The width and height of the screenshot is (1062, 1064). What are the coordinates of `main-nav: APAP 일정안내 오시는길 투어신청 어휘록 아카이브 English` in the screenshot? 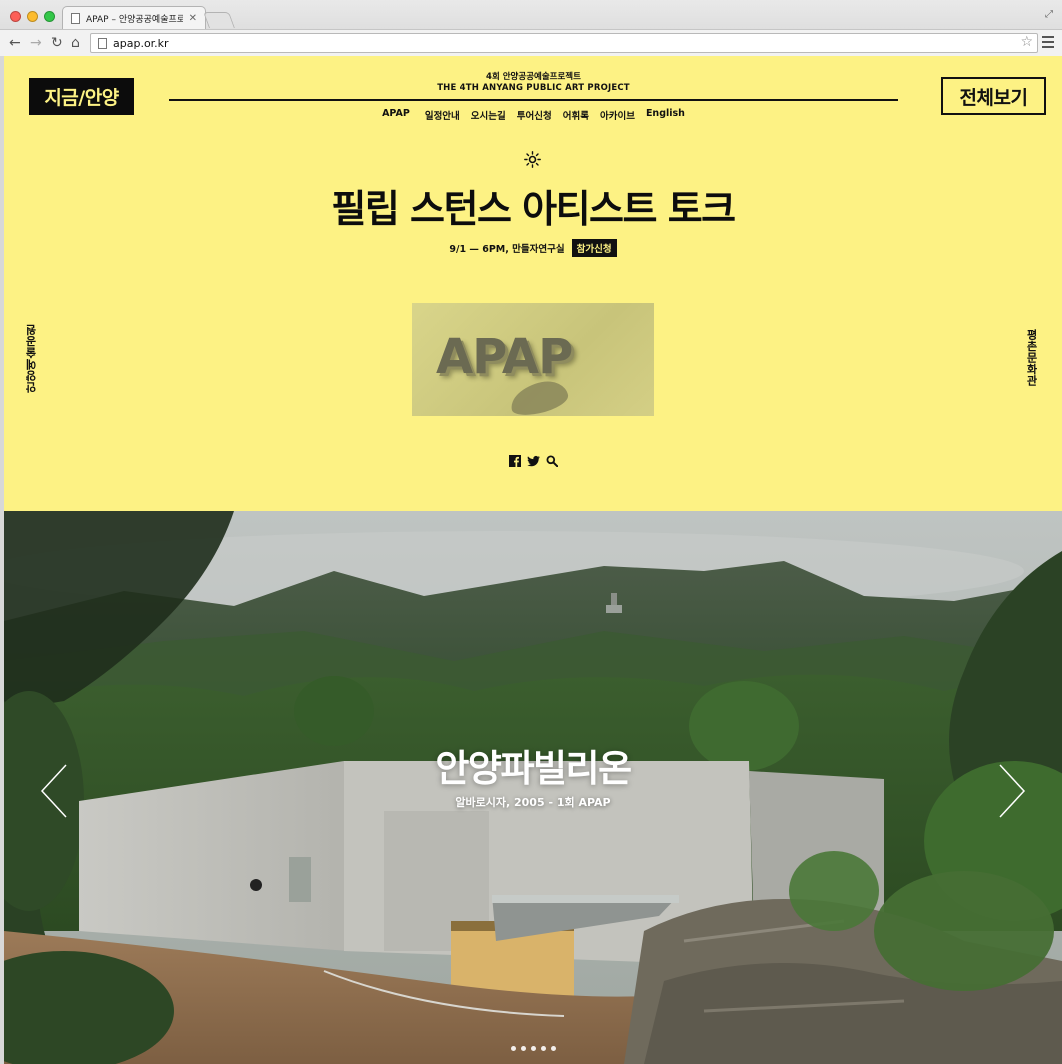 It's located at (533, 115).